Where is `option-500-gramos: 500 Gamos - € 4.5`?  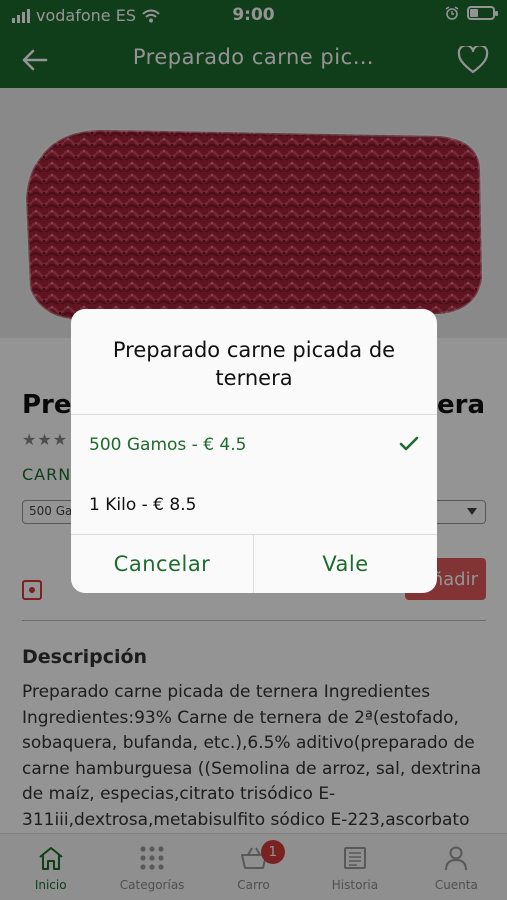 option-500-gramos: 500 Gamos - € 4.5 is located at coordinates (254, 445).